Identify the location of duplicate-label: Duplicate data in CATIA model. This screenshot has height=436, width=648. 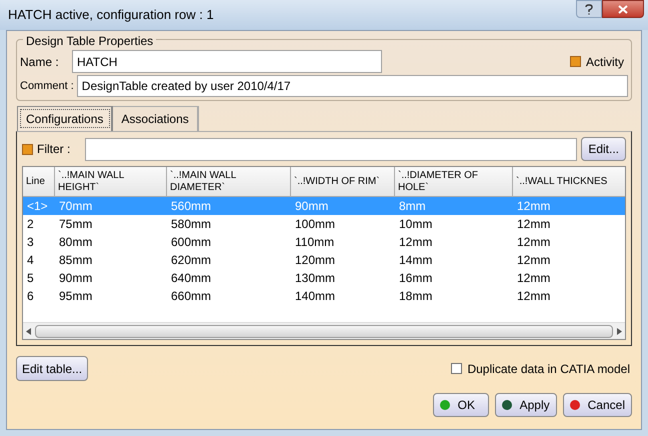
(548, 369).